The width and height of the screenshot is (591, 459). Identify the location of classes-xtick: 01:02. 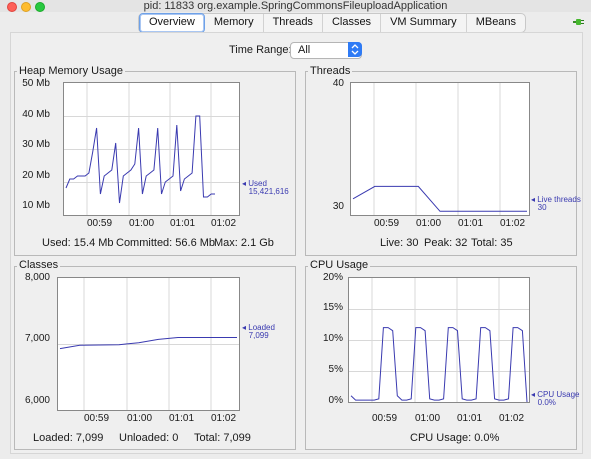
(224, 418).